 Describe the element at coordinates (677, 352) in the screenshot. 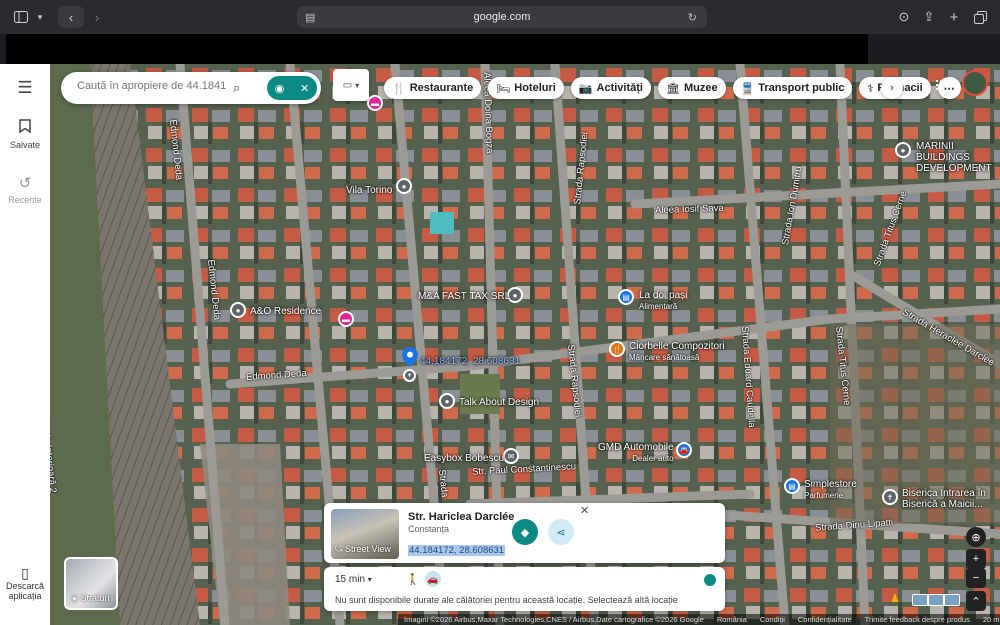

I see `poi-label: Ciorbelle Compozitori Mâncare sănătoasă` at that location.